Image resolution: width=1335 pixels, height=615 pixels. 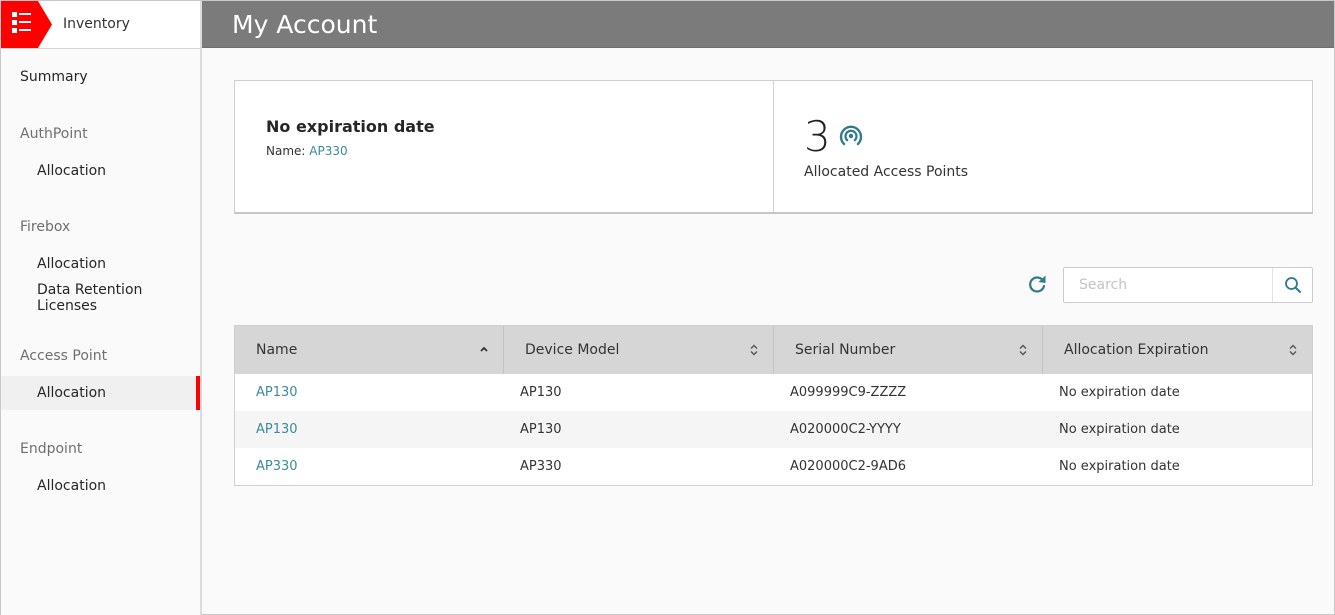 What do you see at coordinates (100, 77) in the screenshot?
I see `sidebar-item-summary: Summary` at bounding box center [100, 77].